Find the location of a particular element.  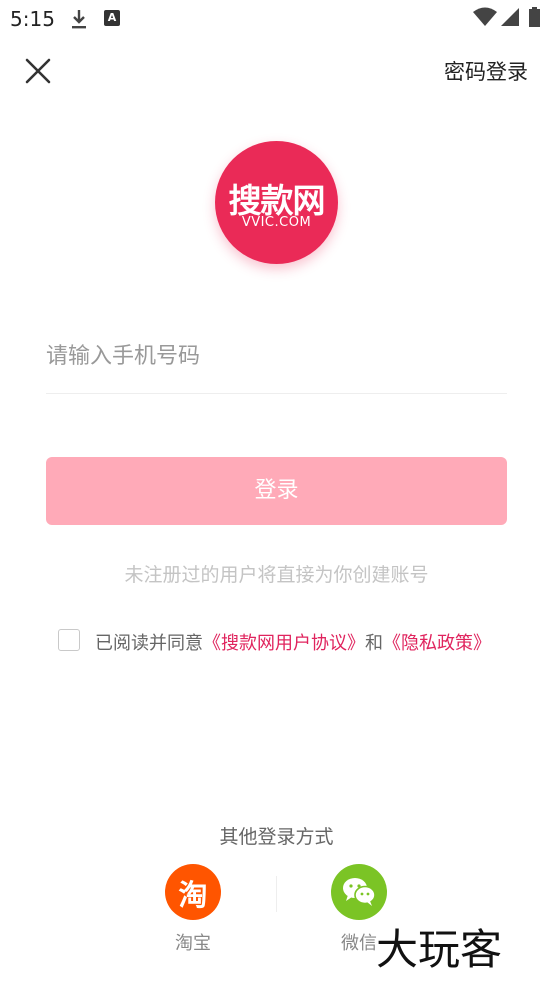

taobao-login-button: 淘 is located at coordinates (193, 892).